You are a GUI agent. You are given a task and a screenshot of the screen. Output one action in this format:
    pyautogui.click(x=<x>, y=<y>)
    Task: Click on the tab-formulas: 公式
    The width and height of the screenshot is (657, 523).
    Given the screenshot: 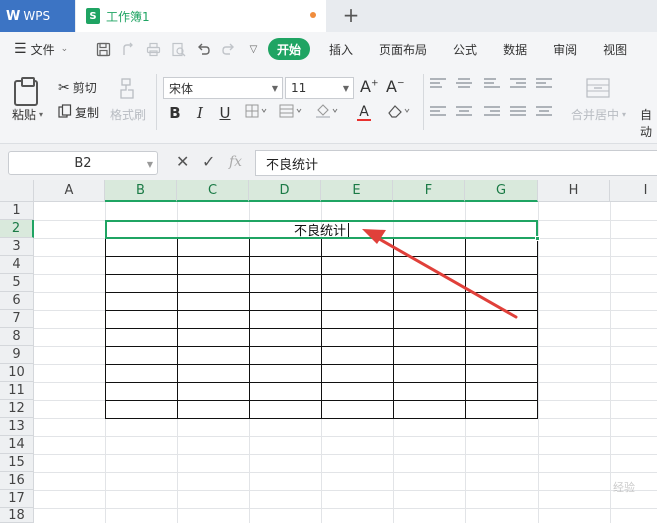 What is the action you would take?
    pyautogui.click(x=465, y=49)
    